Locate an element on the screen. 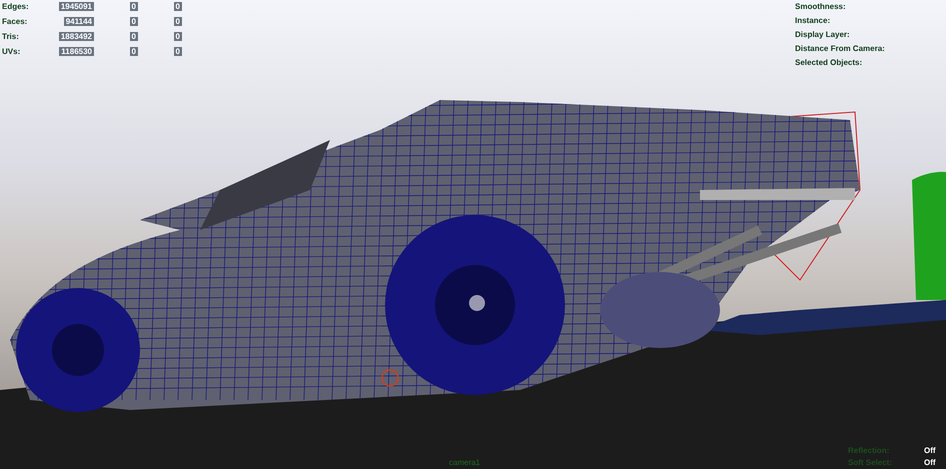  info-label: Instance: is located at coordinates (813, 20).